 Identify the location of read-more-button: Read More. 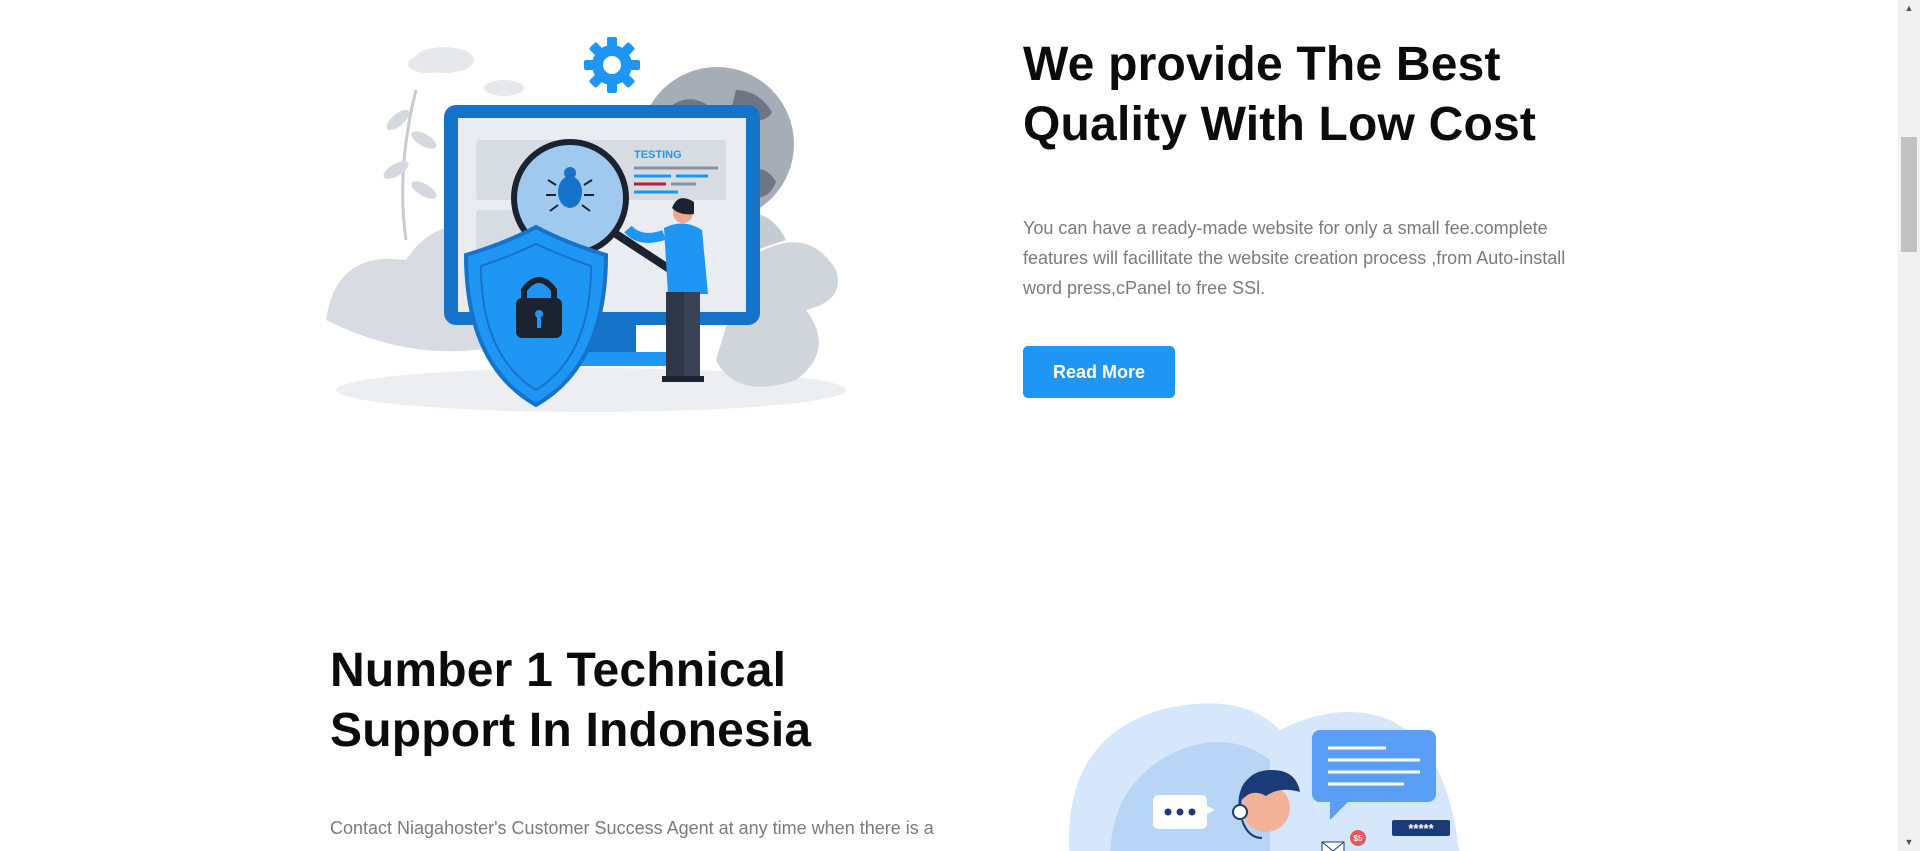
(1099, 372).